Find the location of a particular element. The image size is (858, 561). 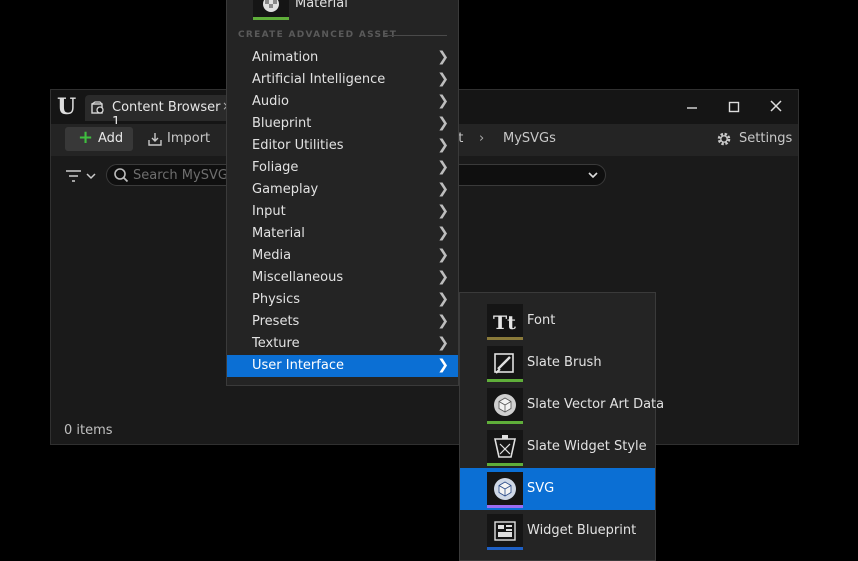

font-icon: Tt is located at coordinates (505, 322).